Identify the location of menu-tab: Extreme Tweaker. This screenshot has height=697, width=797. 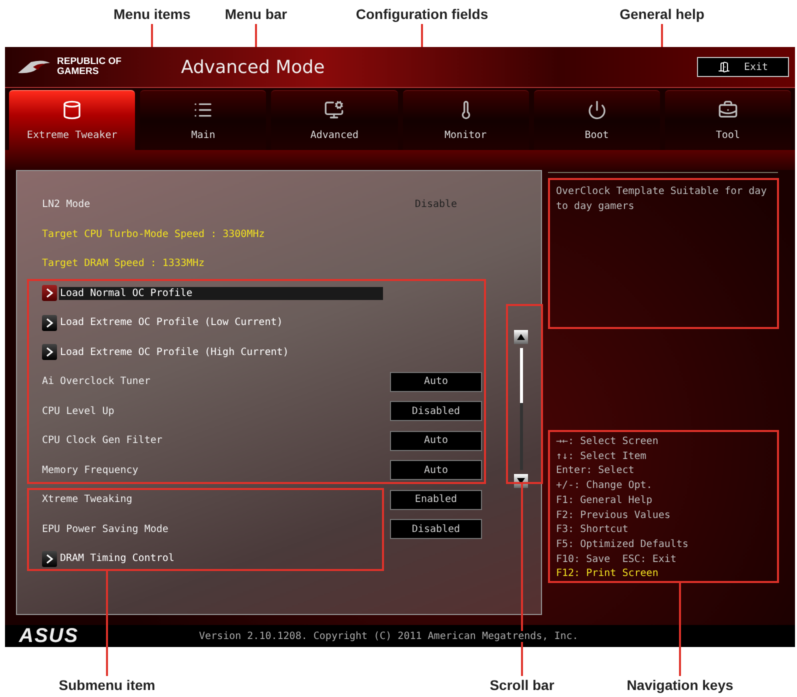
(72, 120).